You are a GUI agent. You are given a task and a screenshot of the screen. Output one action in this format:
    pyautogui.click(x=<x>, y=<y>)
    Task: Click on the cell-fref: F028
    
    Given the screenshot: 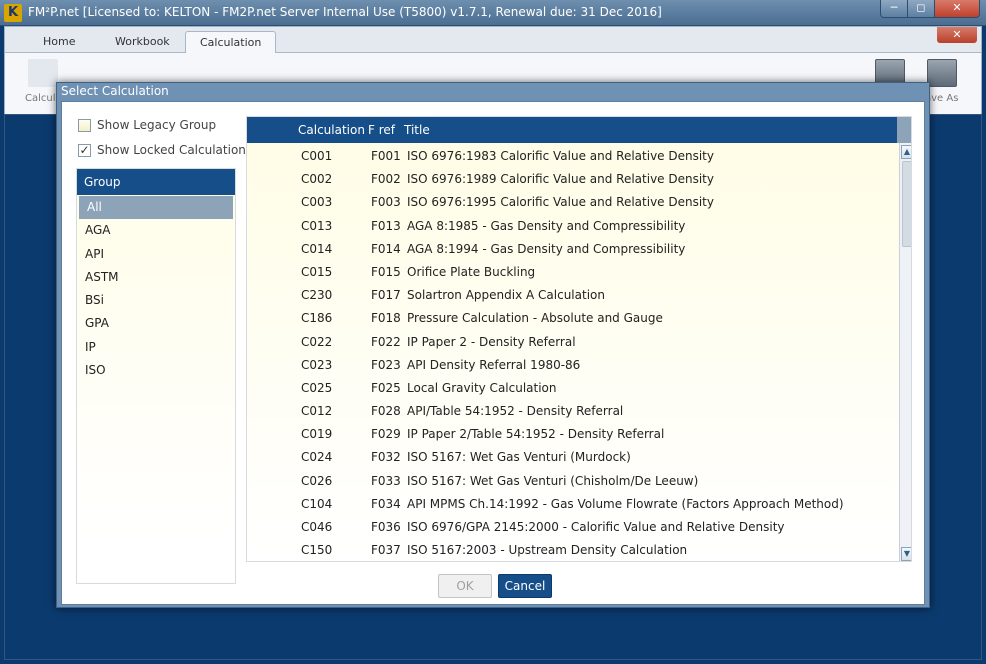 What is the action you would take?
    pyautogui.click(x=386, y=411)
    